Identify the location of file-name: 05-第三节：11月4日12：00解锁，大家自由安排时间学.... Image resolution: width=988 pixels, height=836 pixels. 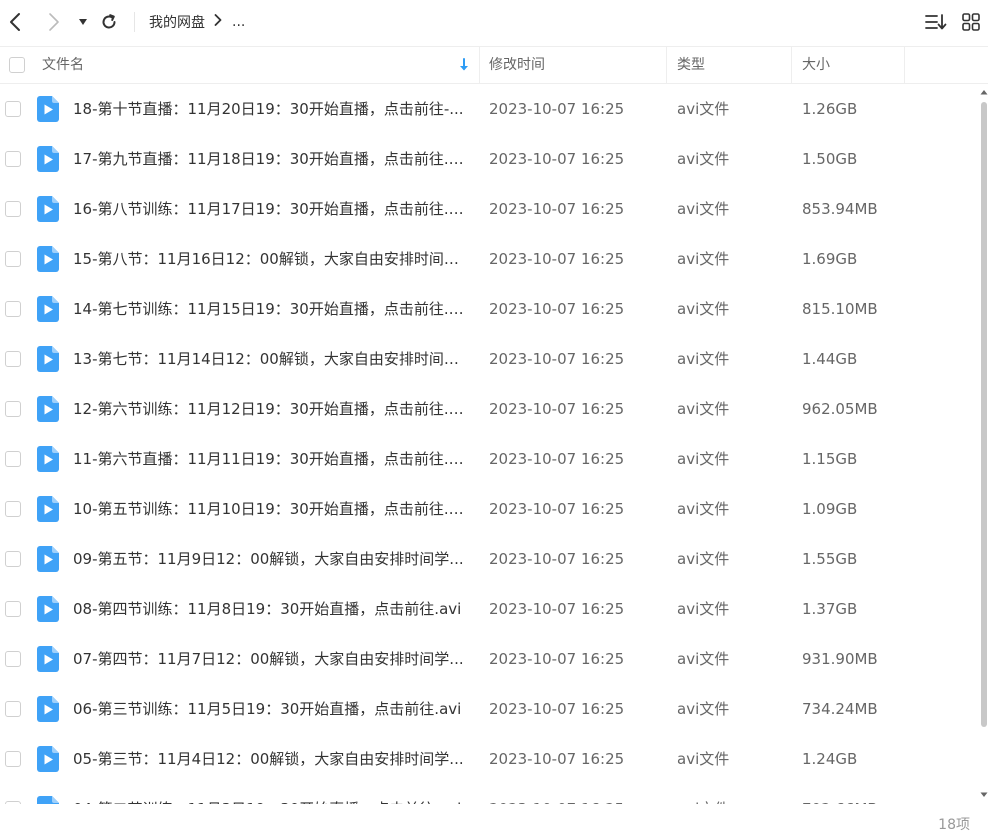
(270, 759).